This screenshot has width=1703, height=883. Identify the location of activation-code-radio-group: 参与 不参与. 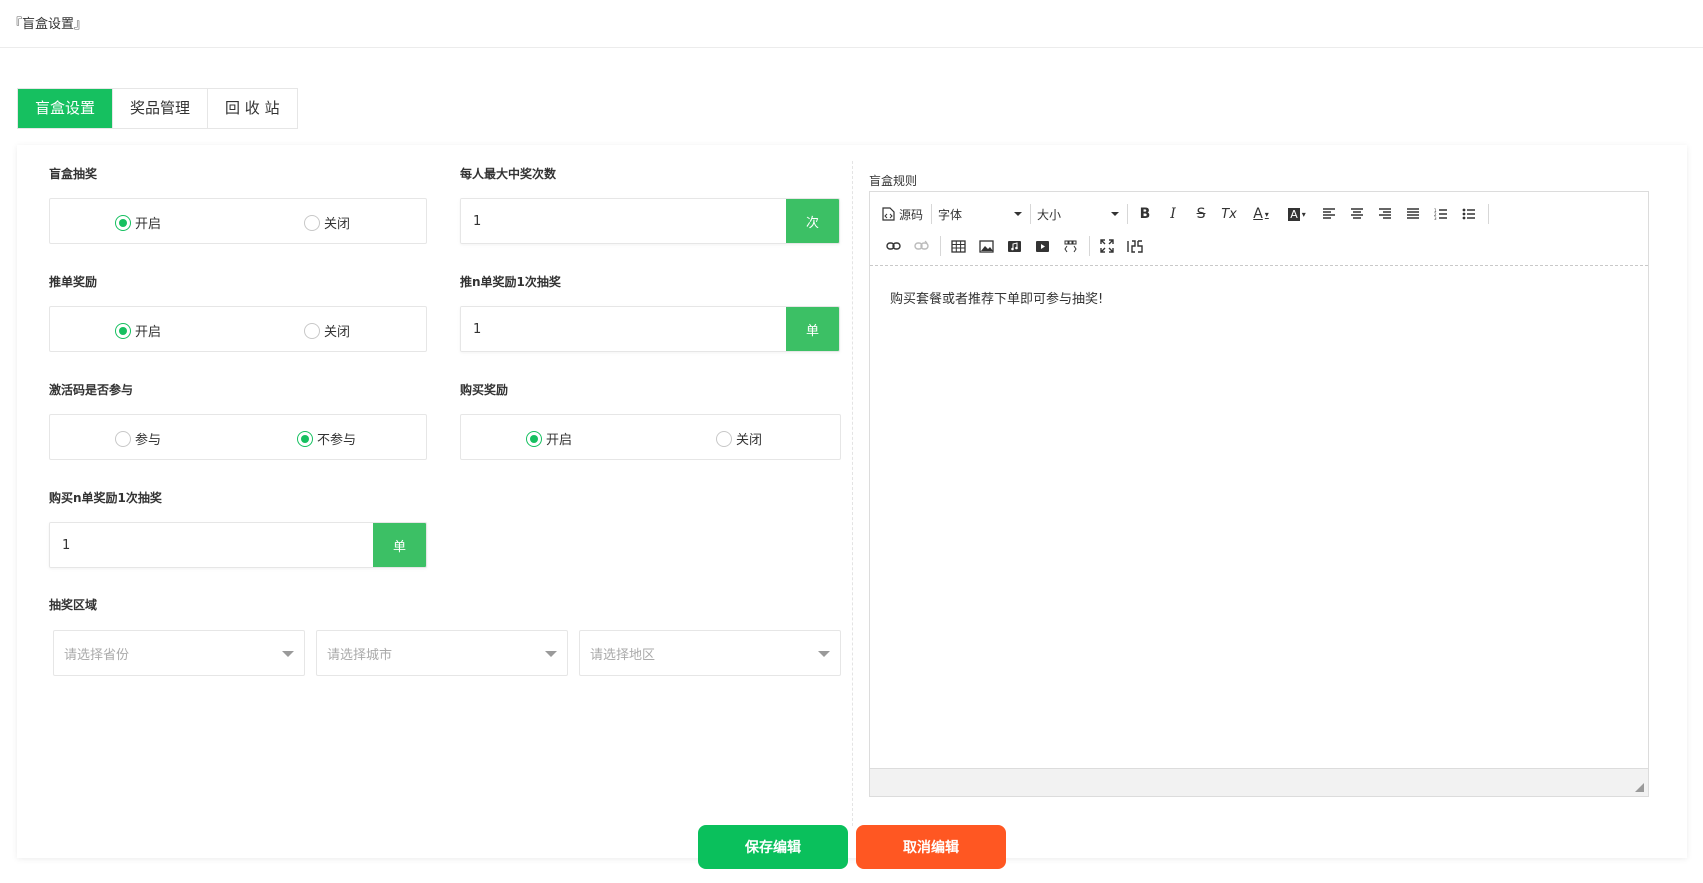
(238, 437).